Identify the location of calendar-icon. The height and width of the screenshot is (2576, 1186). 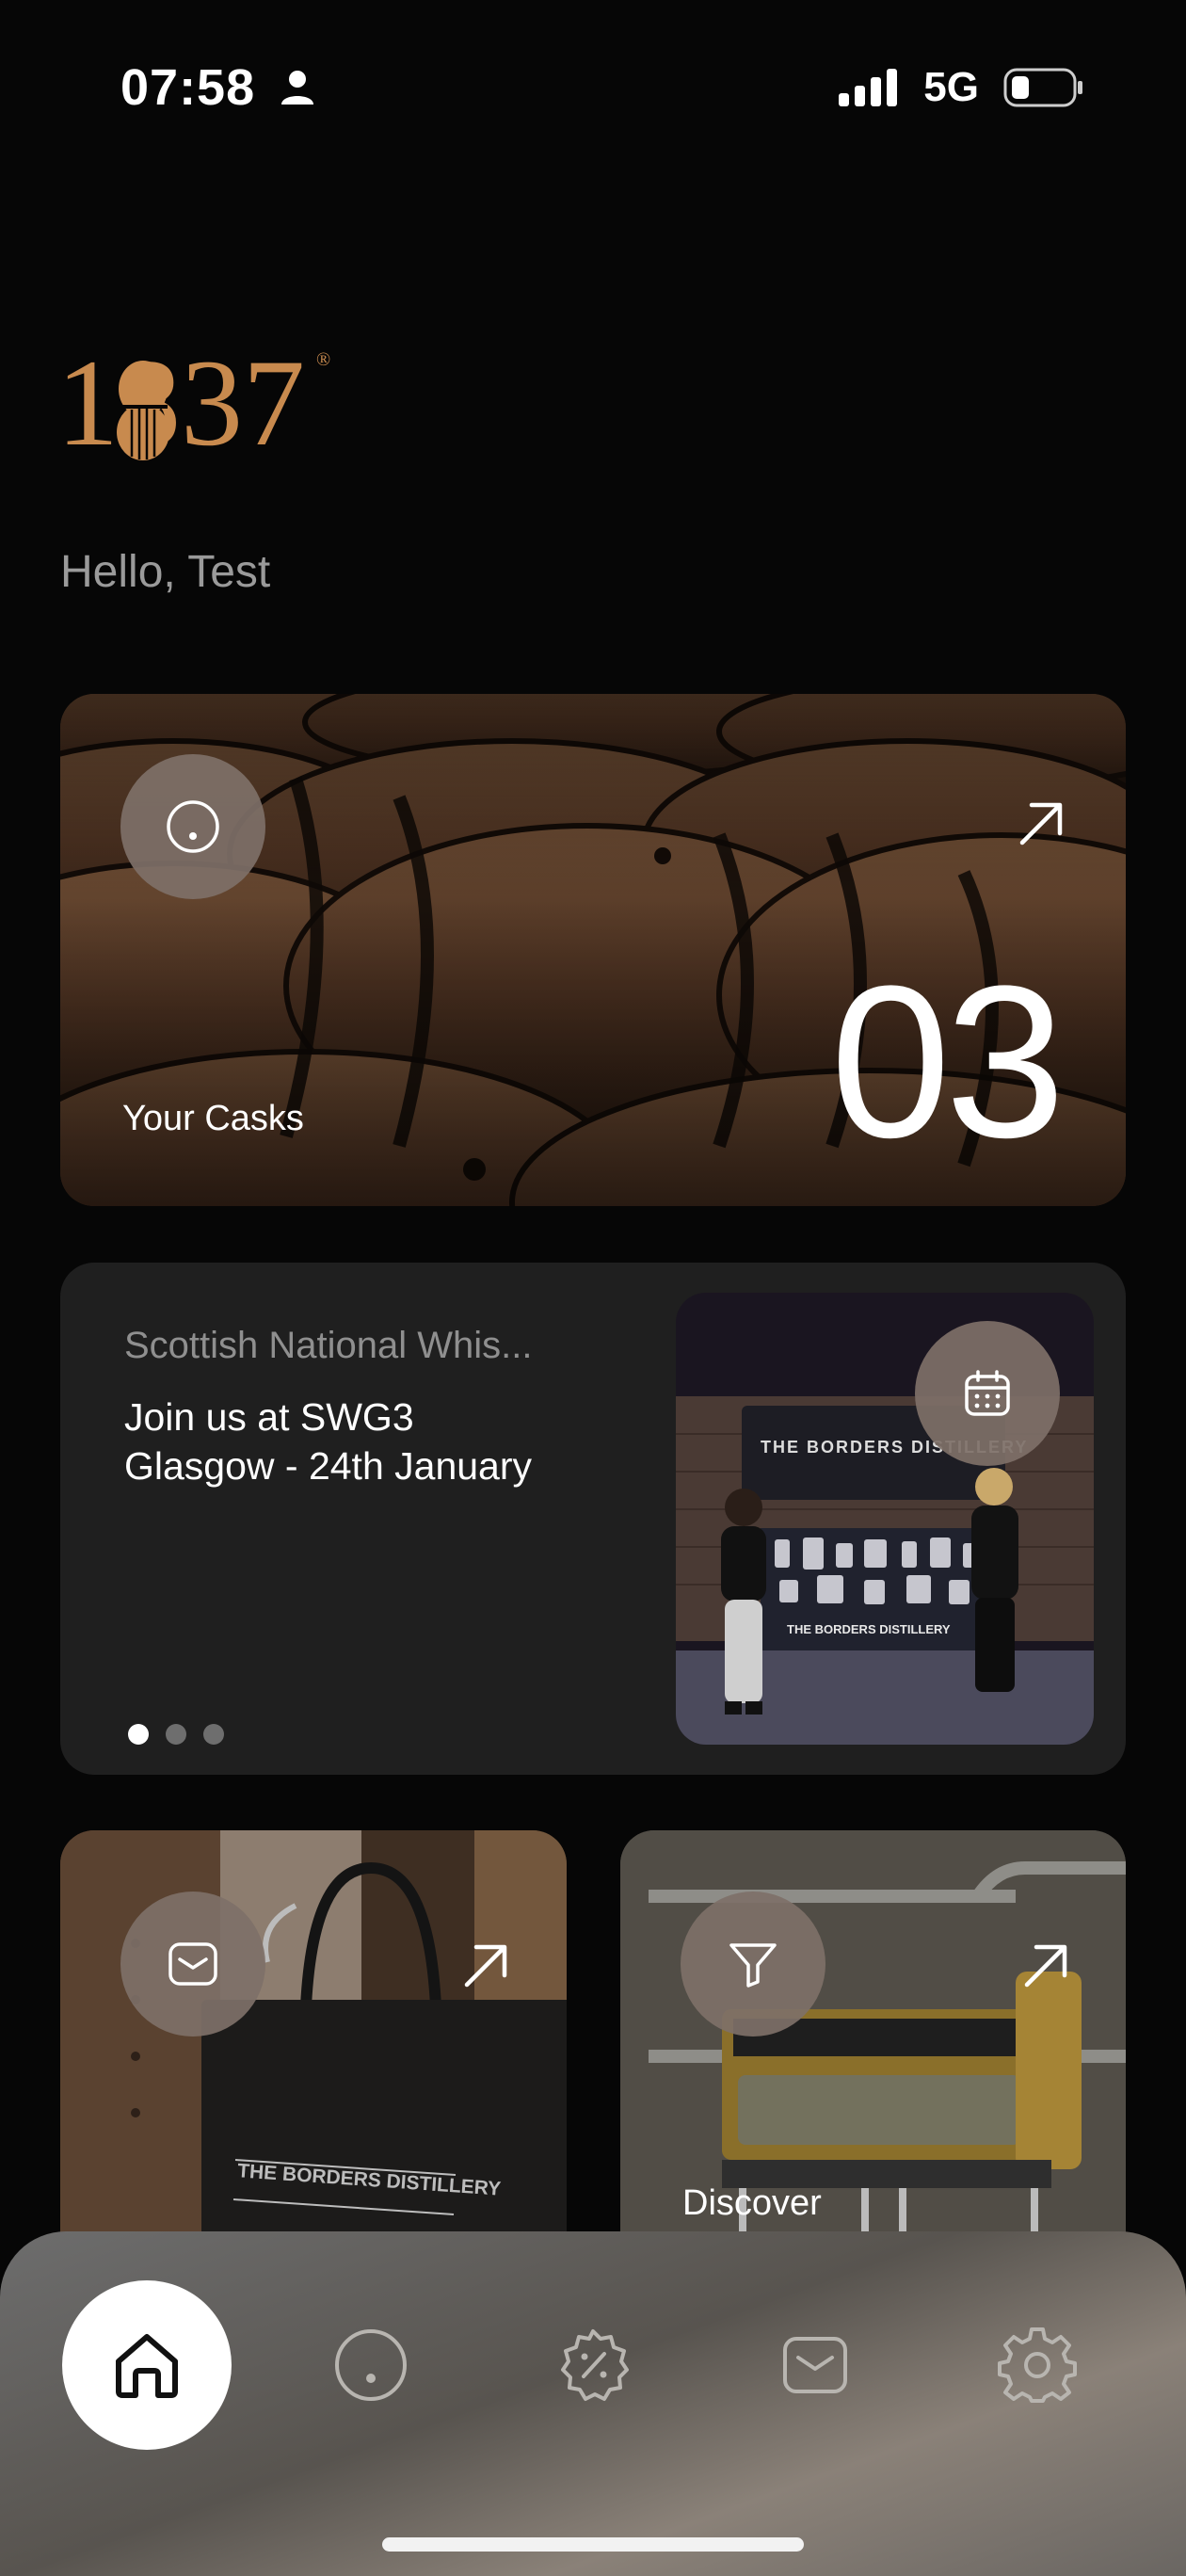
(988, 1393).